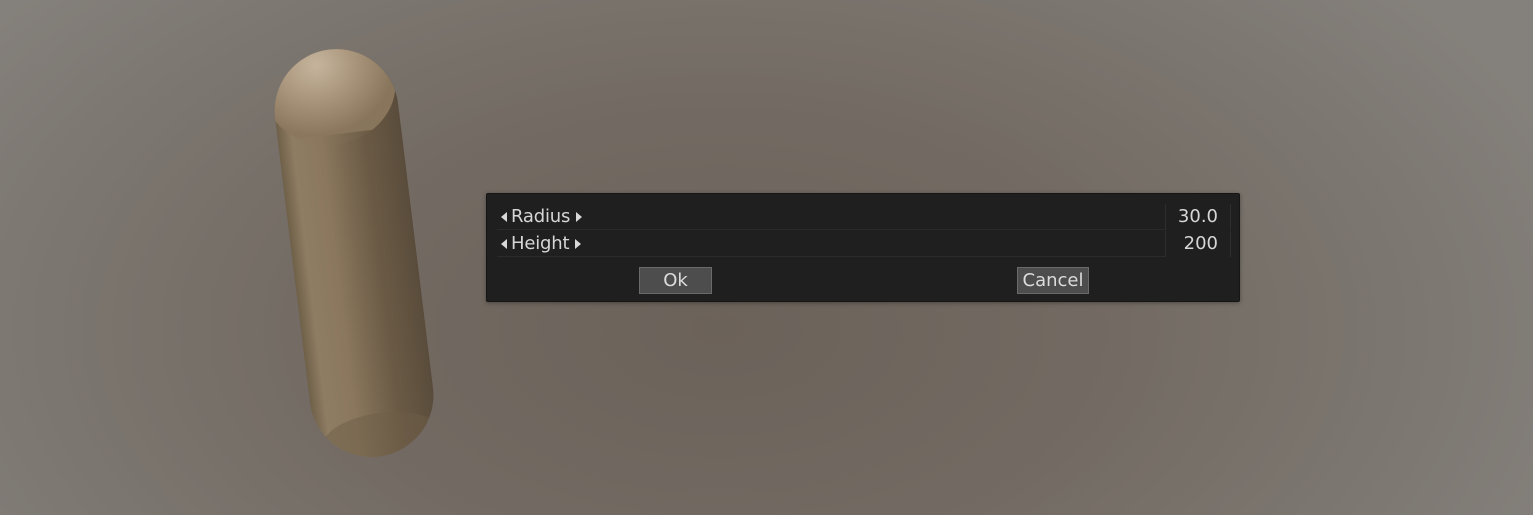  What do you see at coordinates (578, 244) in the screenshot?
I see `height-increment-icon` at bounding box center [578, 244].